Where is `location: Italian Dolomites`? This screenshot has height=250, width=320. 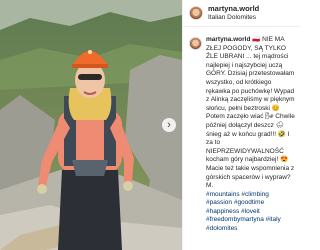
location: Italian Dolomites is located at coordinates (233, 17).